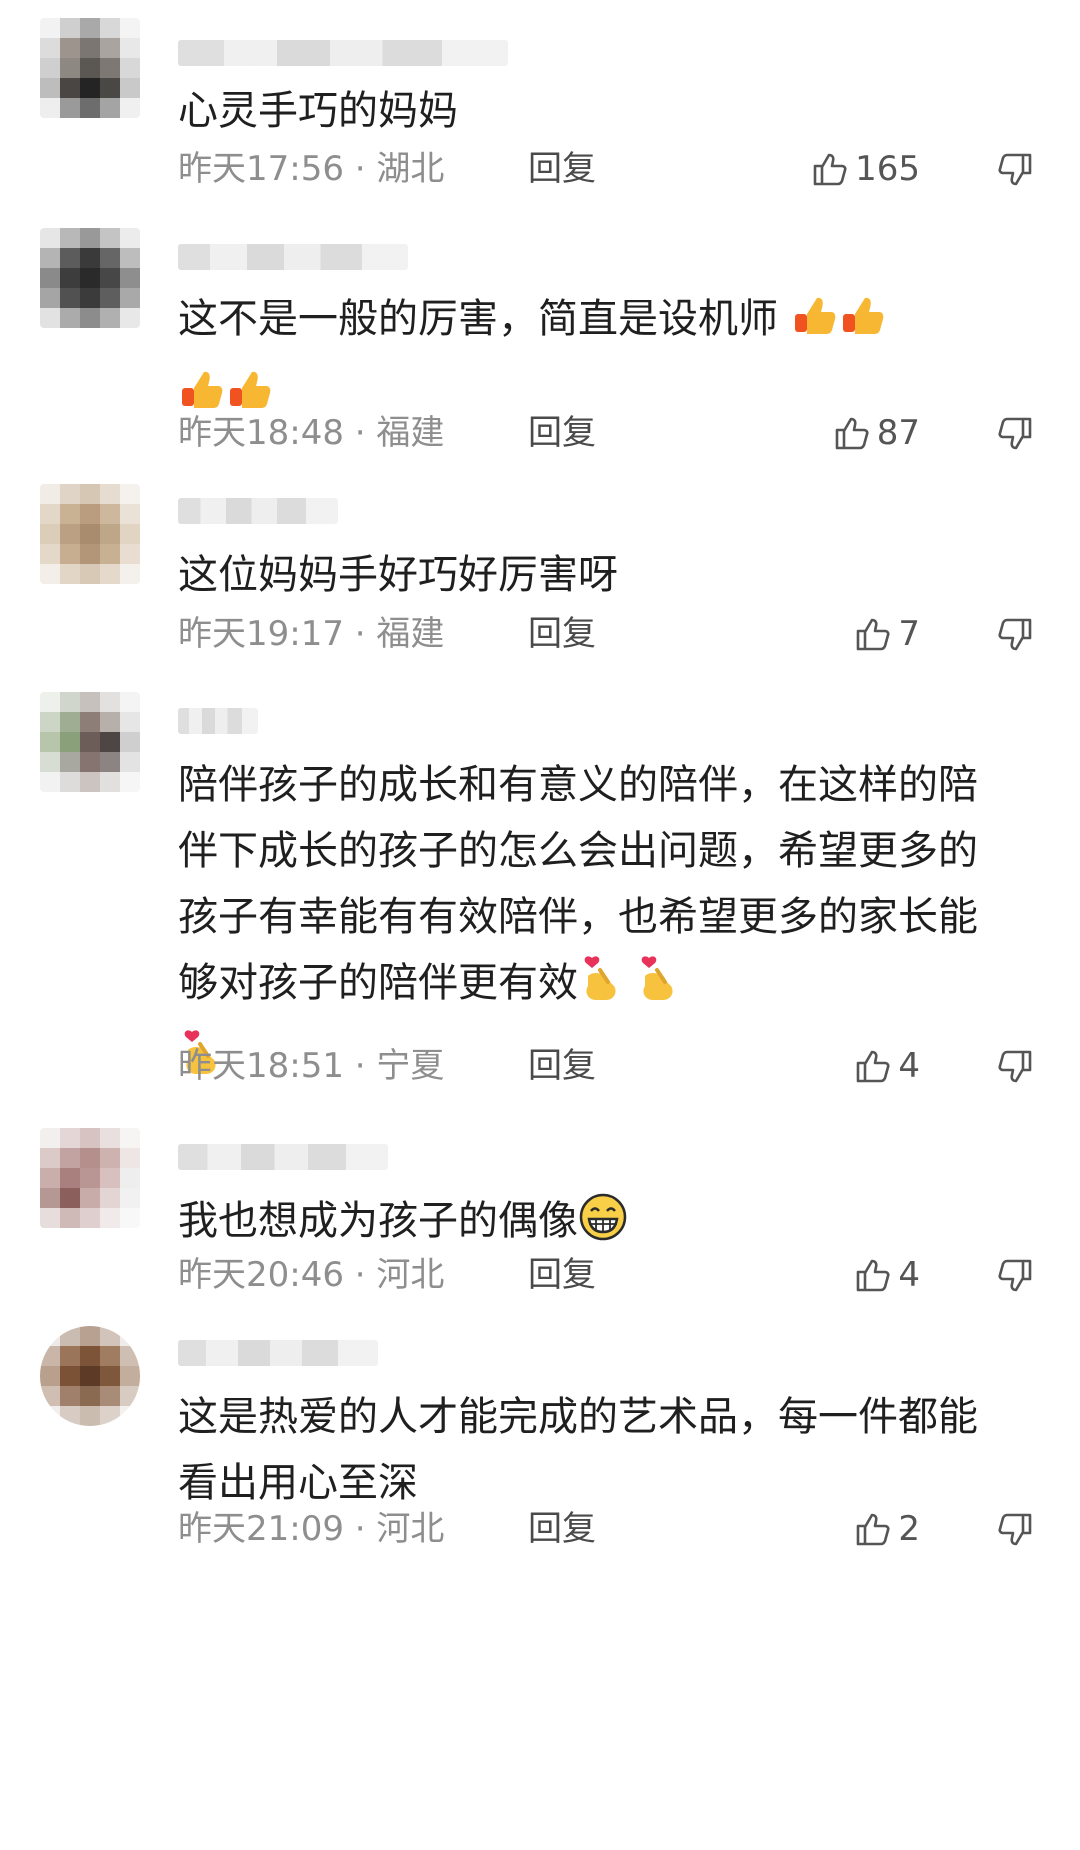 The height and width of the screenshot is (1850, 1080). I want to click on like-count: 165, so click(887, 169).